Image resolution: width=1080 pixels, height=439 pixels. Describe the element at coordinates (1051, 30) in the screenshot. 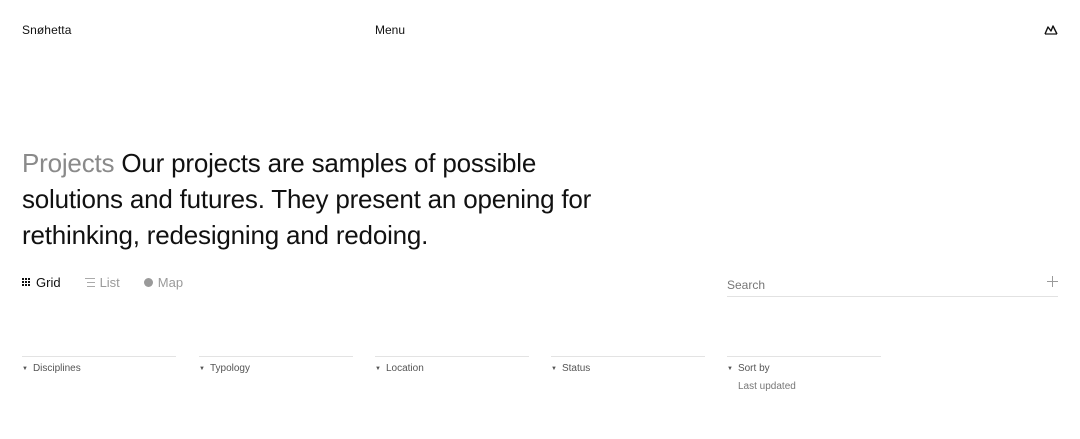

I see `language-icon` at that location.